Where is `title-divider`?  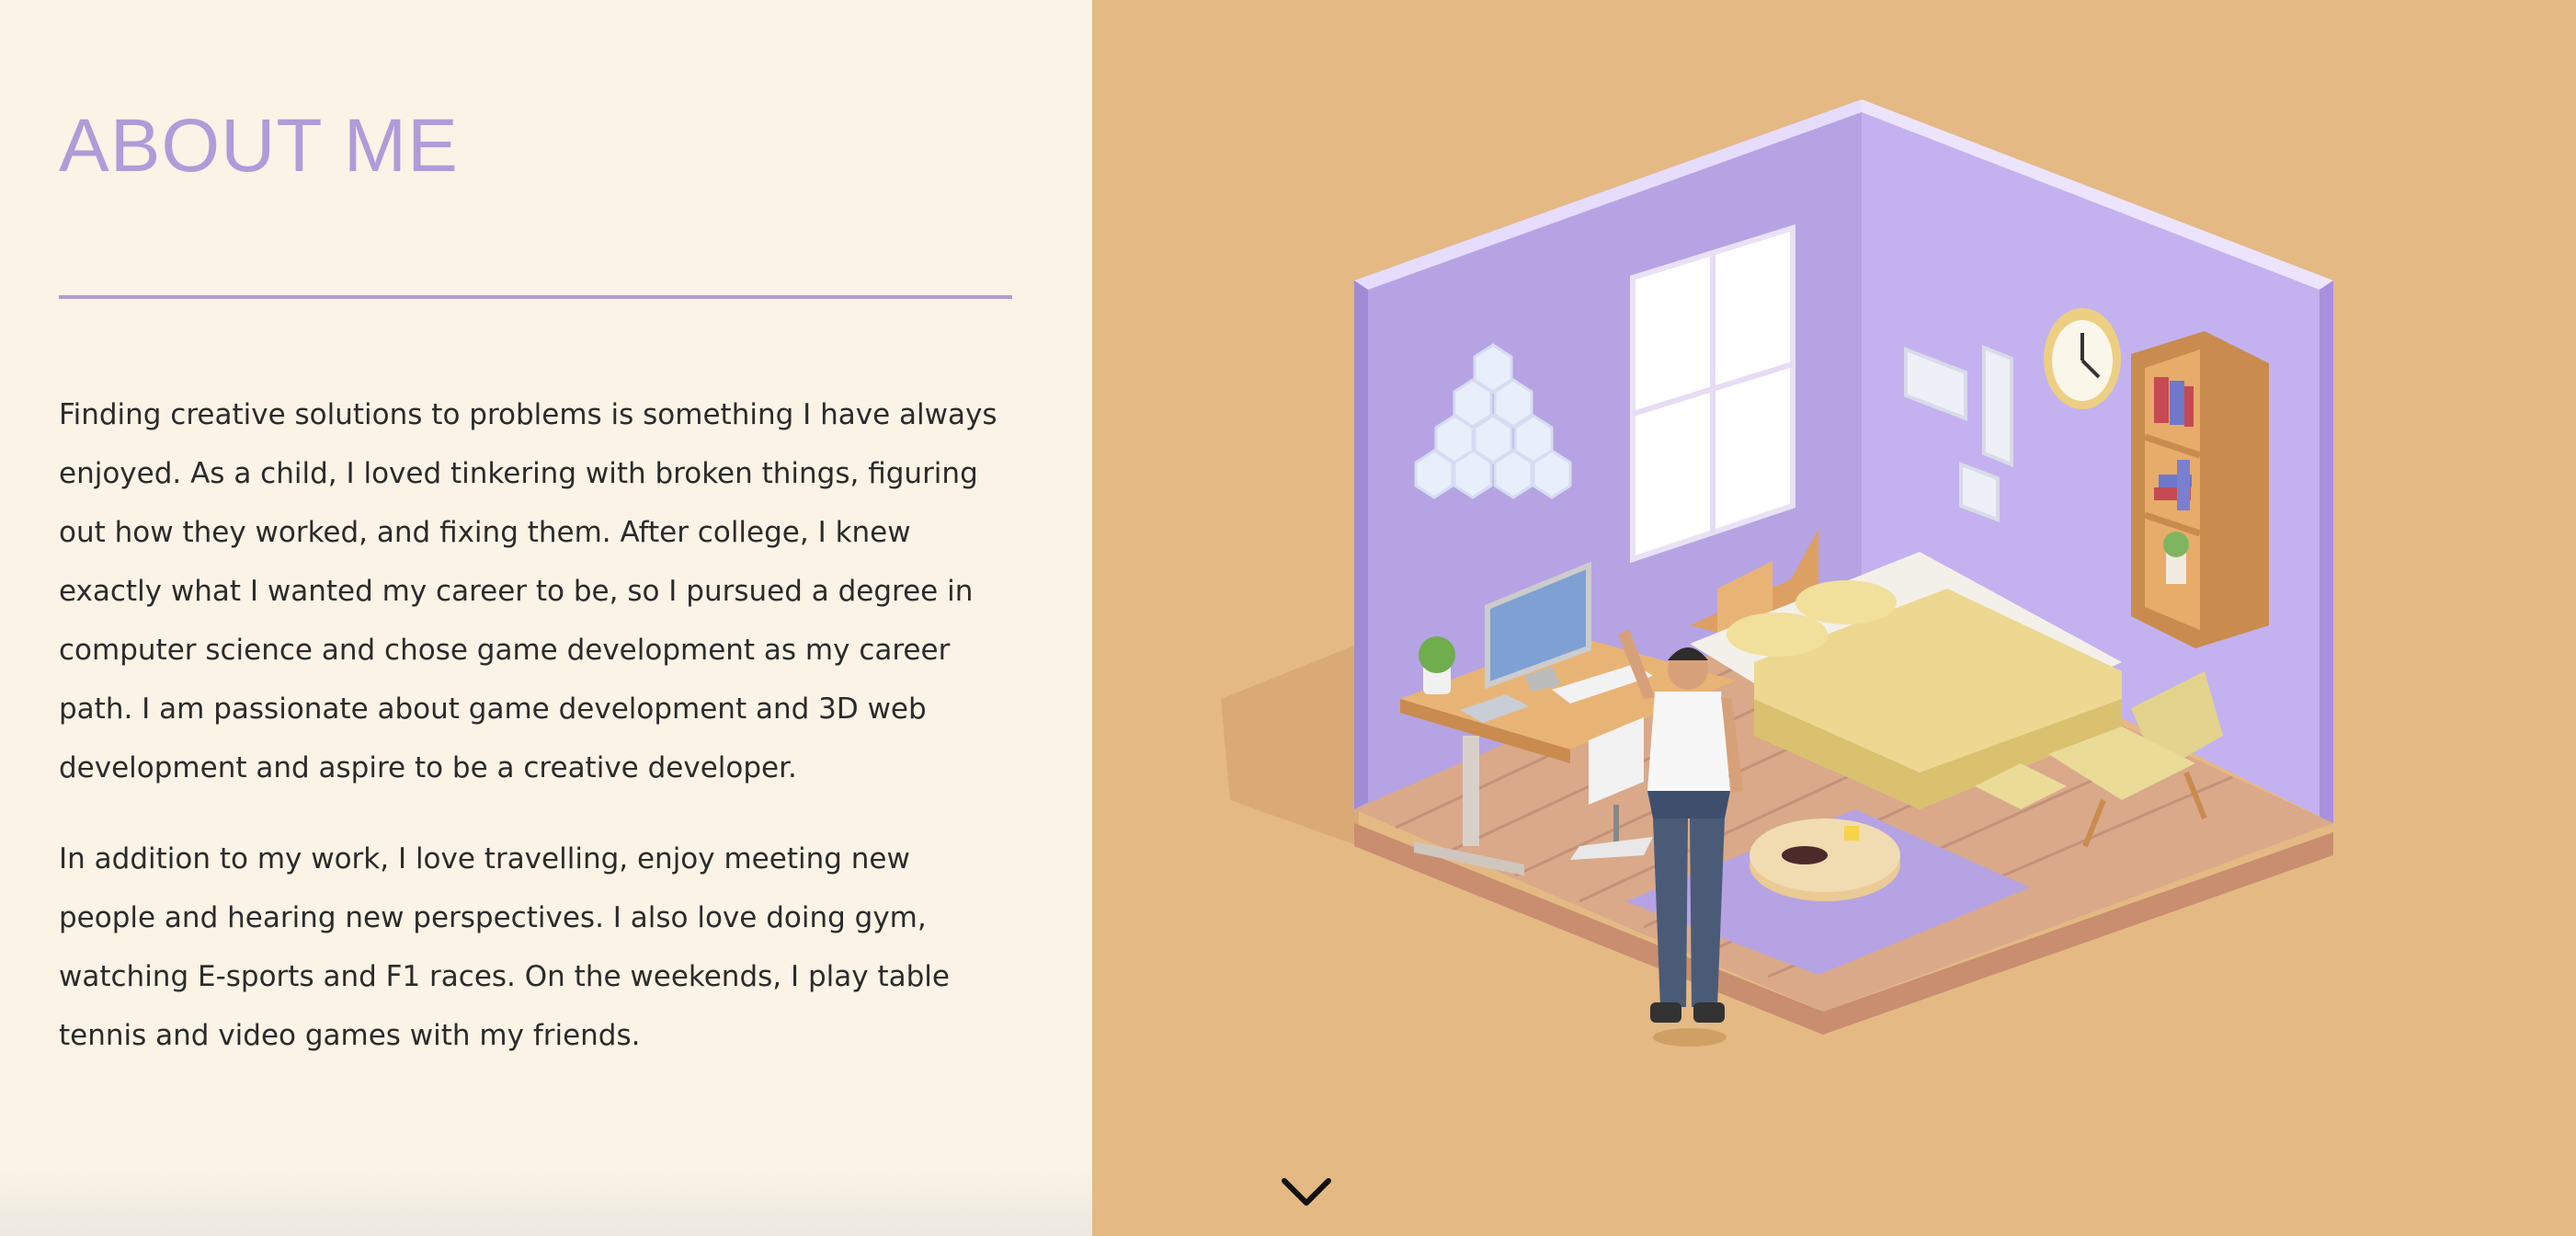
title-divider is located at coordinates (535, 297).